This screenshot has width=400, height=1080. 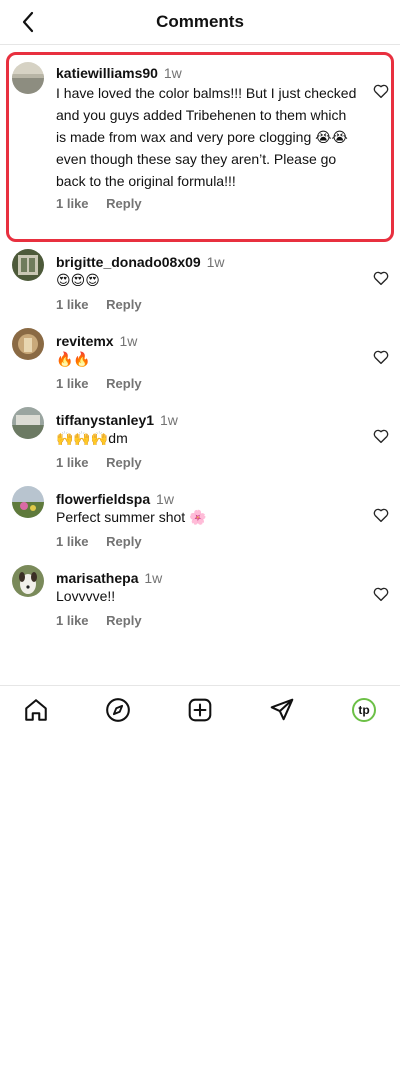 What do you see at coordinates (92, 438) in the screenshot?
I see `comment-text: 🙌🙌🙌dm` at bounding box center [92, 438].